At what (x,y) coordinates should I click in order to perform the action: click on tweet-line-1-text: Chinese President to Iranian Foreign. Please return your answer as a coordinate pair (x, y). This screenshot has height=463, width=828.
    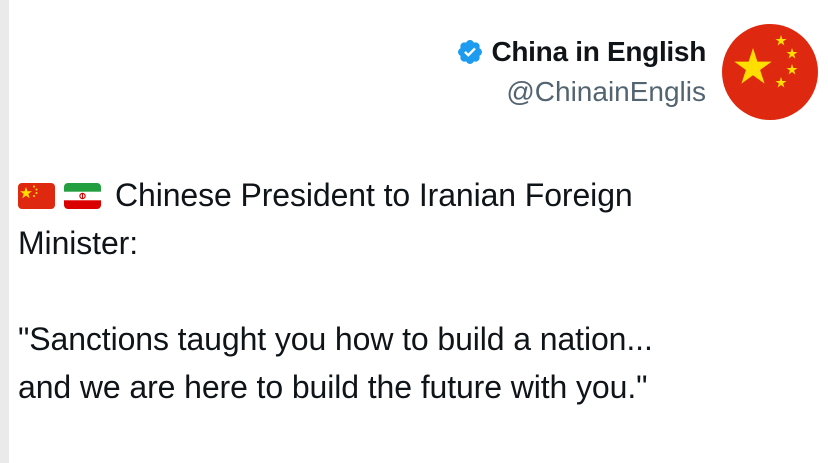
    Looking at the image, I should click on (374, 195).